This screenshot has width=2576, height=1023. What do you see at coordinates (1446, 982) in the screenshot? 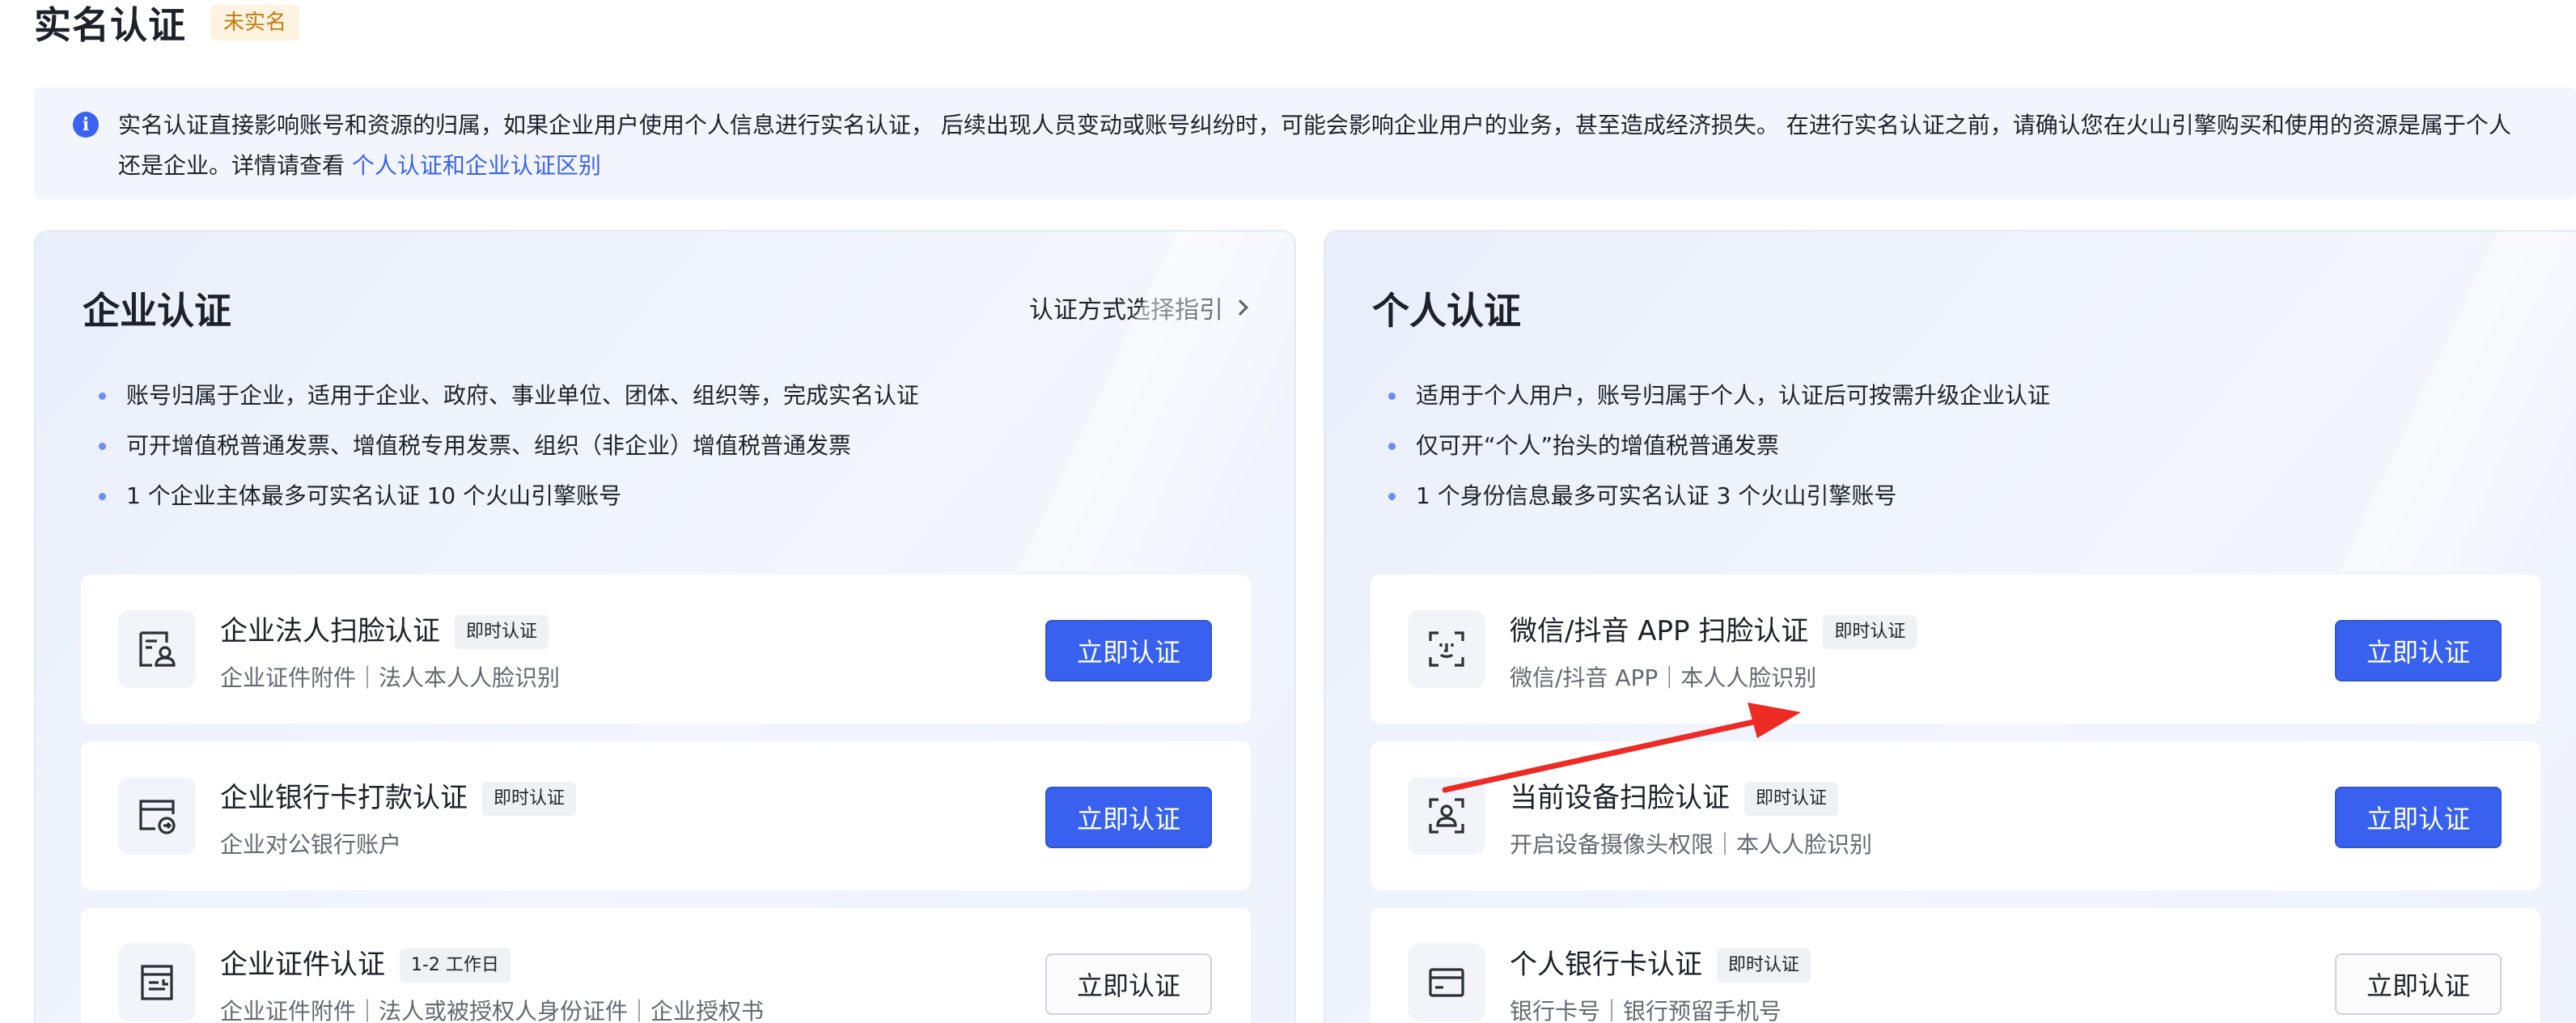
I see `bank-card-icon` at bounding box center [1446, 982].